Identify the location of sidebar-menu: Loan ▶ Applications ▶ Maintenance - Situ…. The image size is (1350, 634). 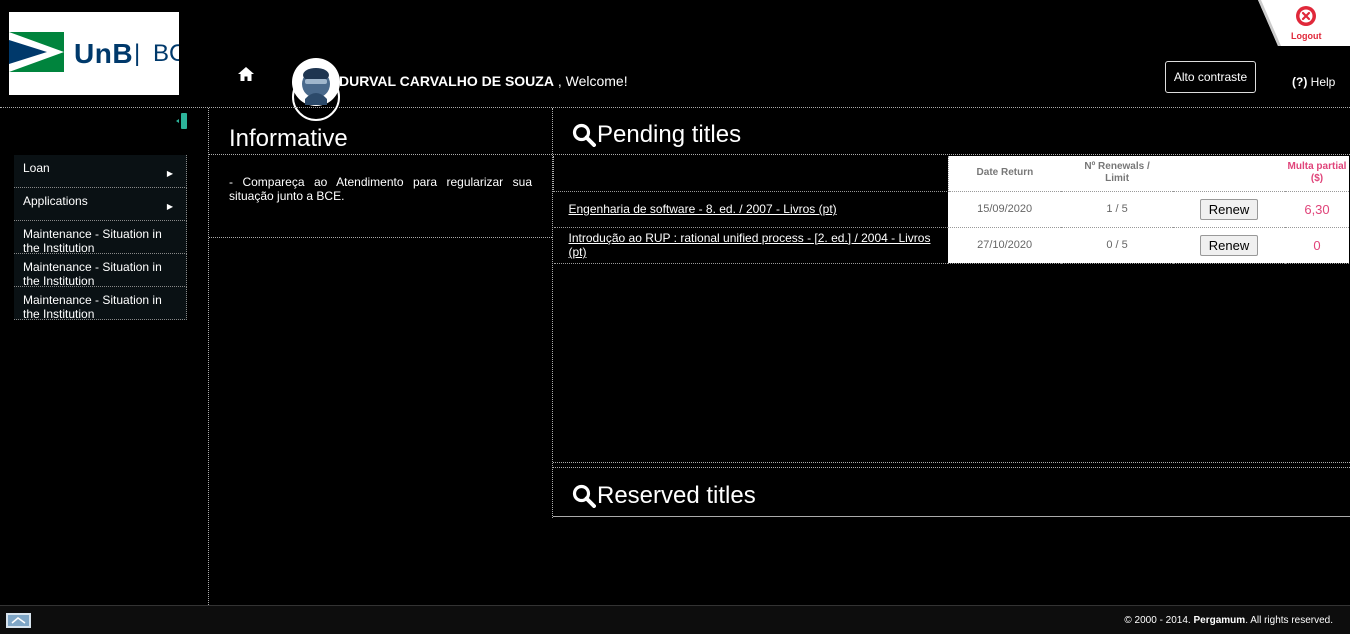
(100, 237).